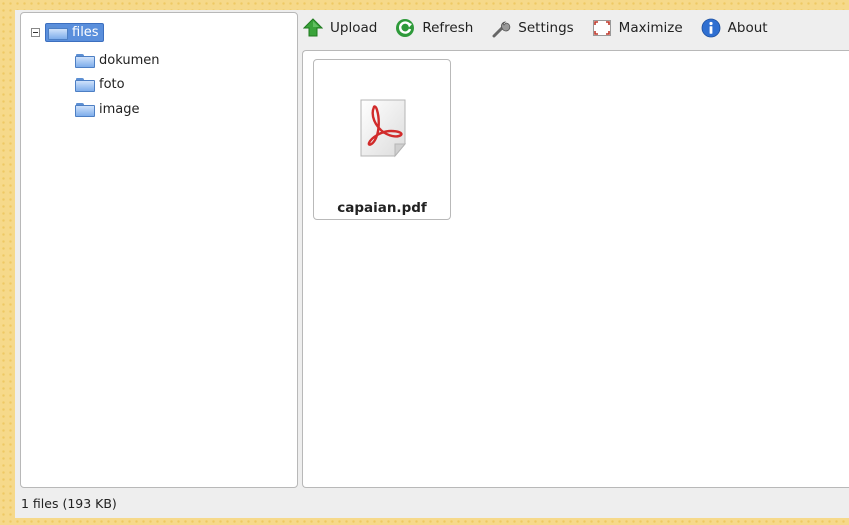 The height and width of the screenshot is (525, 849). Describe the element at coordinates (383, 128) in the screenshot. I see `pdf-icon` at that location.